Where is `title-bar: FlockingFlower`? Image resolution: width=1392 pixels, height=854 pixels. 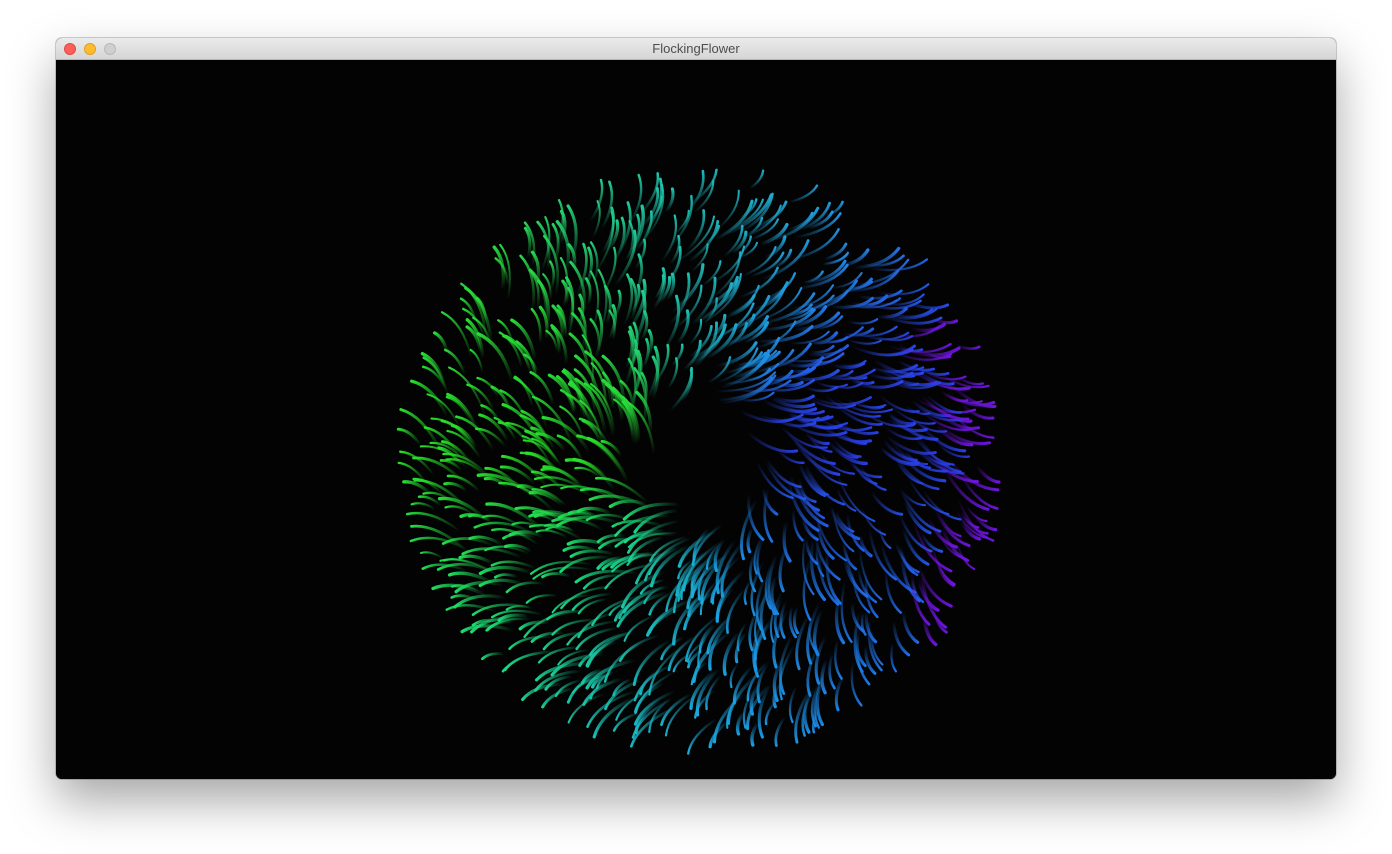
title-bar: FlockingFlower is located at coordinates (696, 49).